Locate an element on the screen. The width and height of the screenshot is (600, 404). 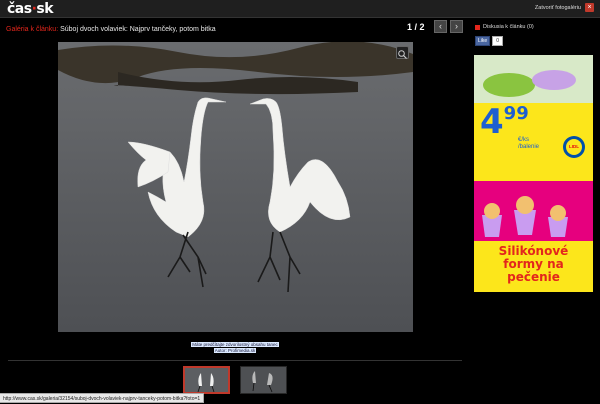
zoom-icon is located at coordinates (402, 52).